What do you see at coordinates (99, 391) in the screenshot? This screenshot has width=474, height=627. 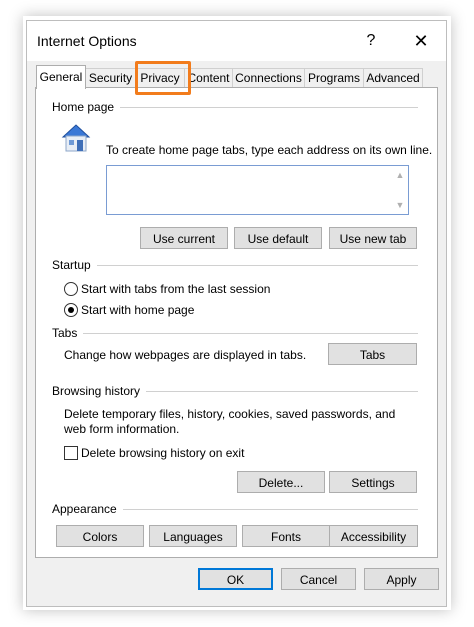 I see `history-group-label: Browsing history` at bounding box center [99, 391].